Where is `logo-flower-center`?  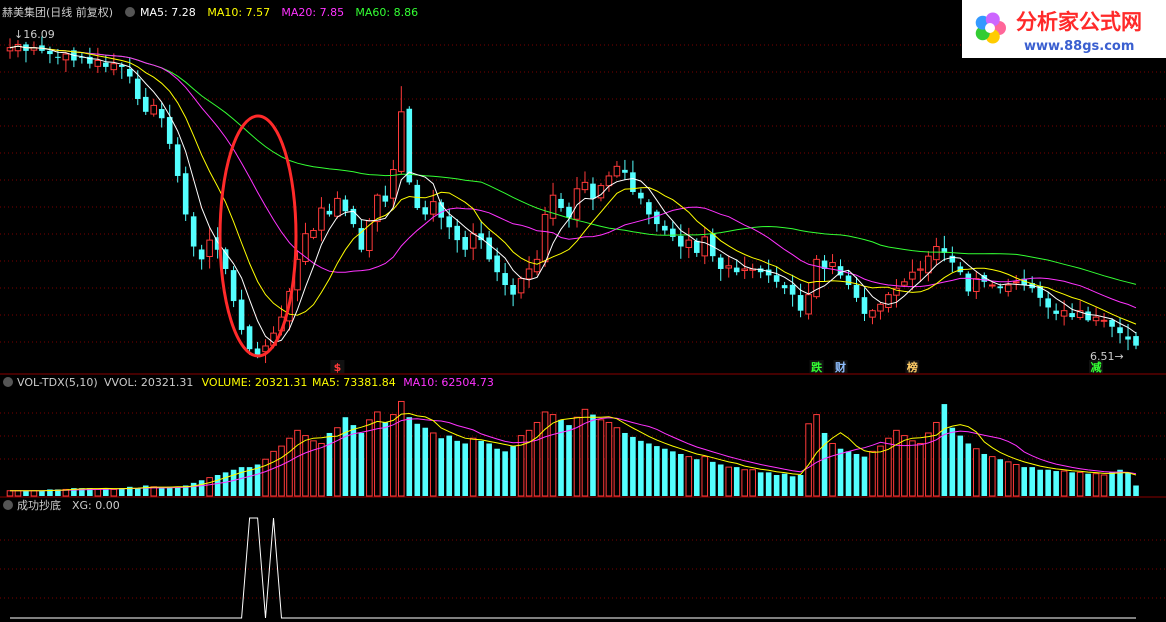 logo-flower-center is located at coordinates (990, 28).